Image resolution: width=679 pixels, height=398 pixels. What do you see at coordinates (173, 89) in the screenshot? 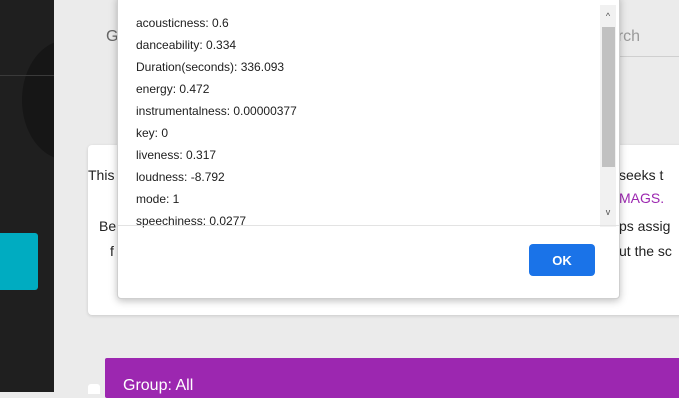
I see `dialog-line: energy: 0.472` at bounding box center [173, 89].